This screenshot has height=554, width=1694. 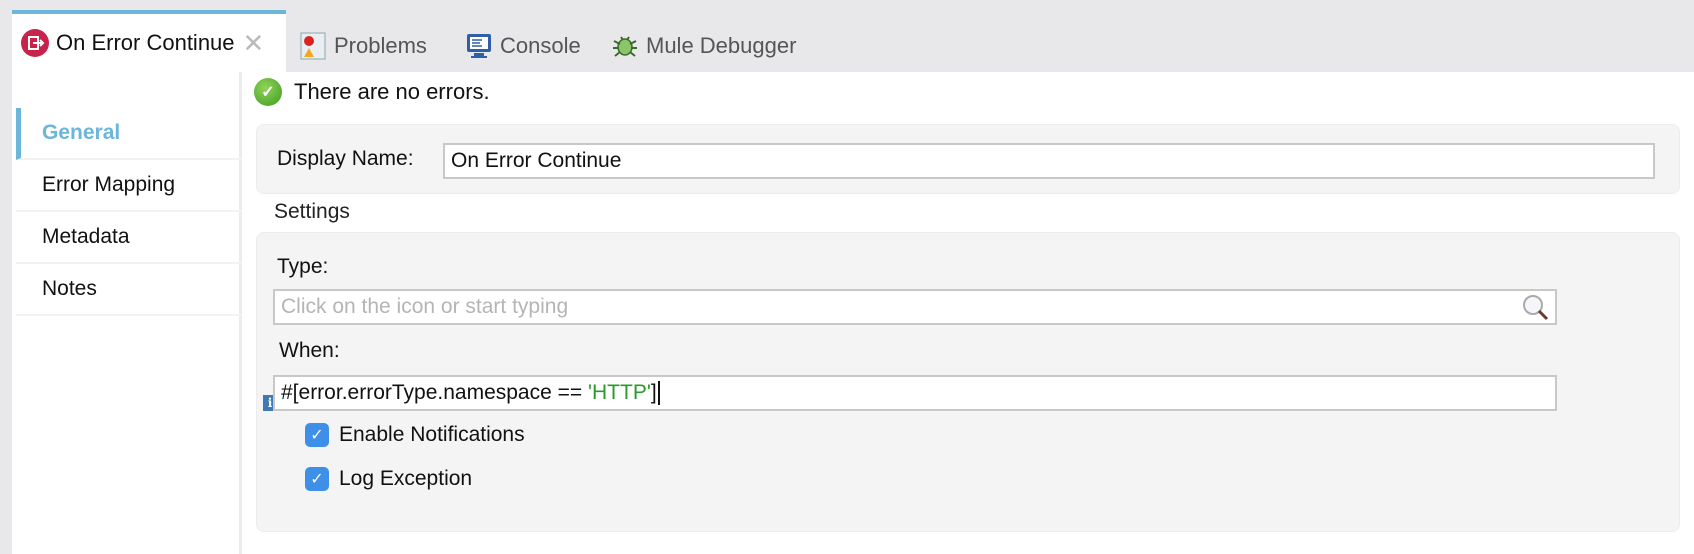 I want to click on sidebar-item-label: Notes, so click(x=69, y=288).